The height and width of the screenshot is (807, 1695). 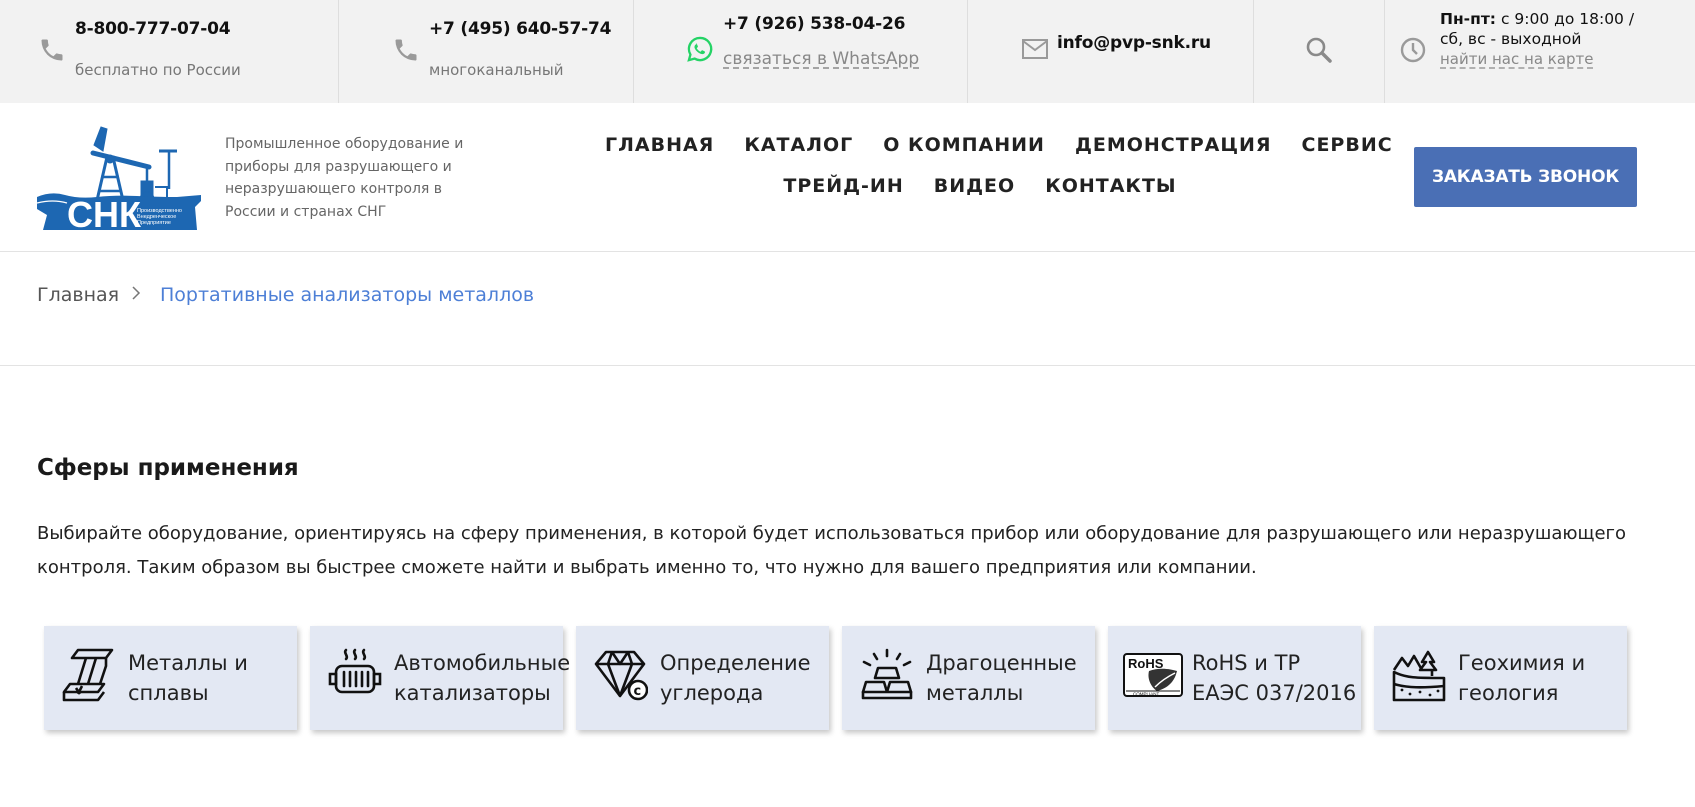 I want to click on map-link: найти нас на карте, so click(x=1517, y=59).